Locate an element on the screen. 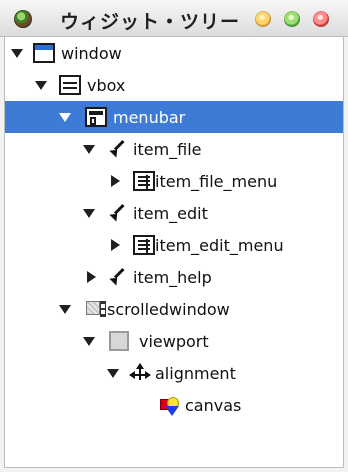 The image size is (348, 472). tree-row-item-file: item_file is located at coordinates (174, 149).